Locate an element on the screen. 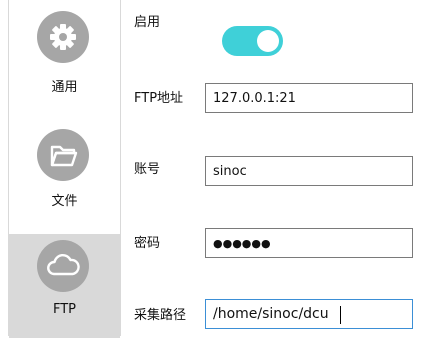  sidebar-item-label: 文件 is located at coordinates (64, 201).